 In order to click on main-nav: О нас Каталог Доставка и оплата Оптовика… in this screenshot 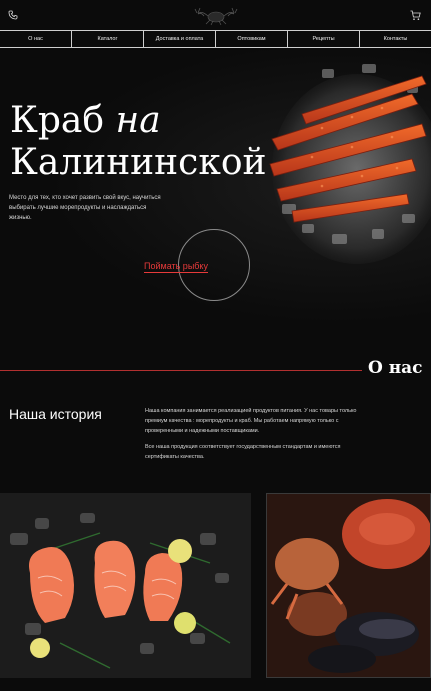, I will do `click(215, 39)`.